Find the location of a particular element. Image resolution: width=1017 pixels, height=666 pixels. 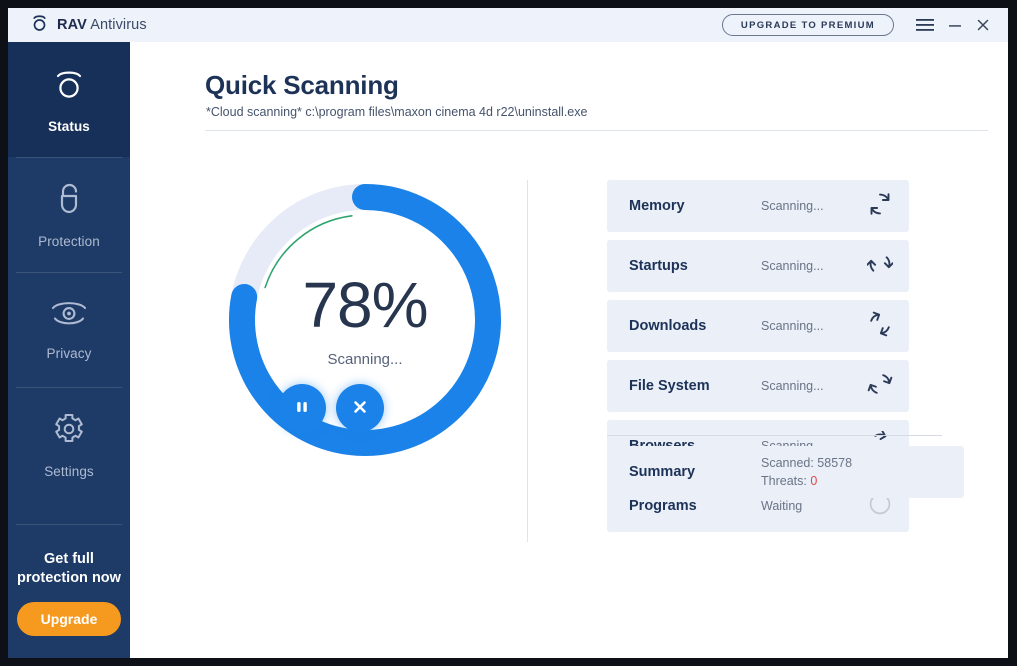

sidebar-item-protection: Protection is located at coordinates (69, 214).